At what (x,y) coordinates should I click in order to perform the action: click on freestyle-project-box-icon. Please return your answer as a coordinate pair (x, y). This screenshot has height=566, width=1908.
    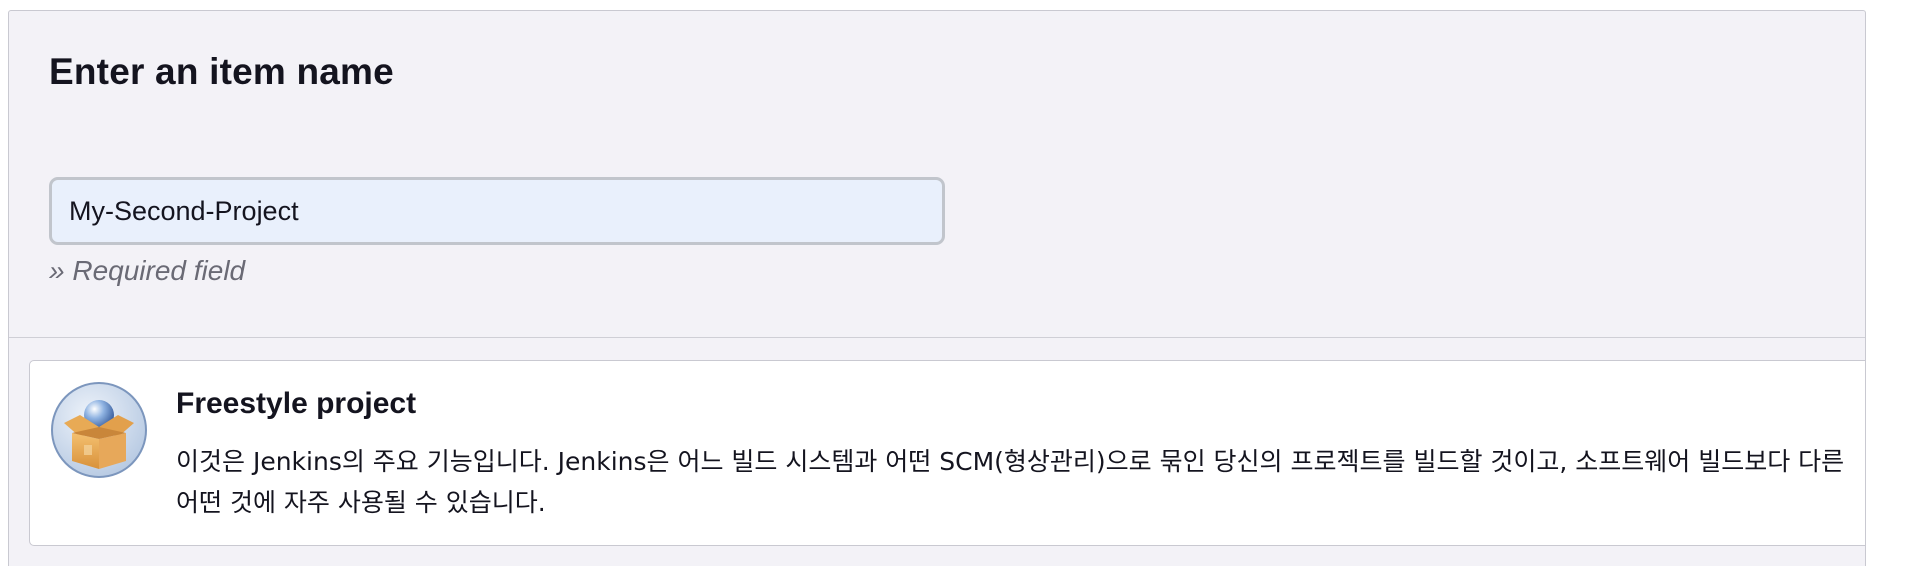
    Looking at the image, I should click on (99, 430).